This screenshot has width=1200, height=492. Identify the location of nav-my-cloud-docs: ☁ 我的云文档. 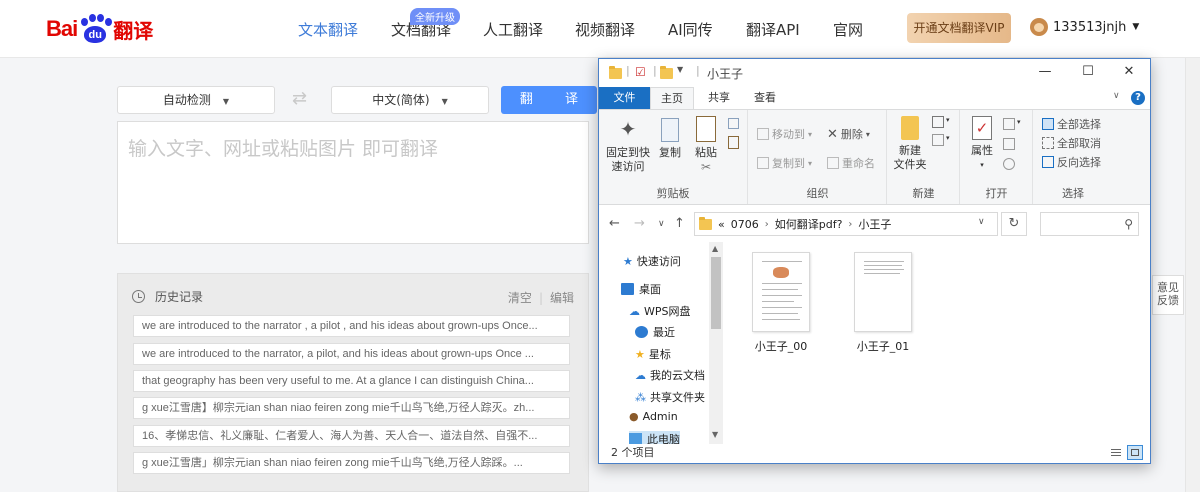
(670, 375).